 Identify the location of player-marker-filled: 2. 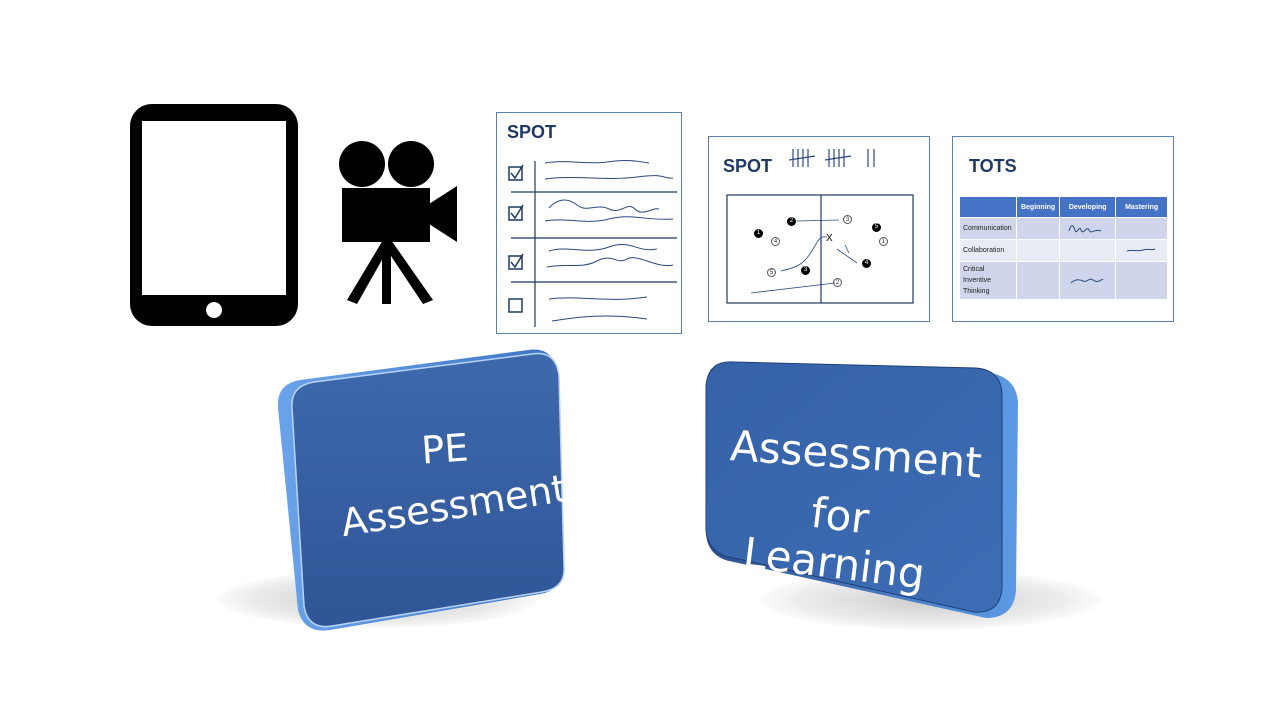
(791, 221).